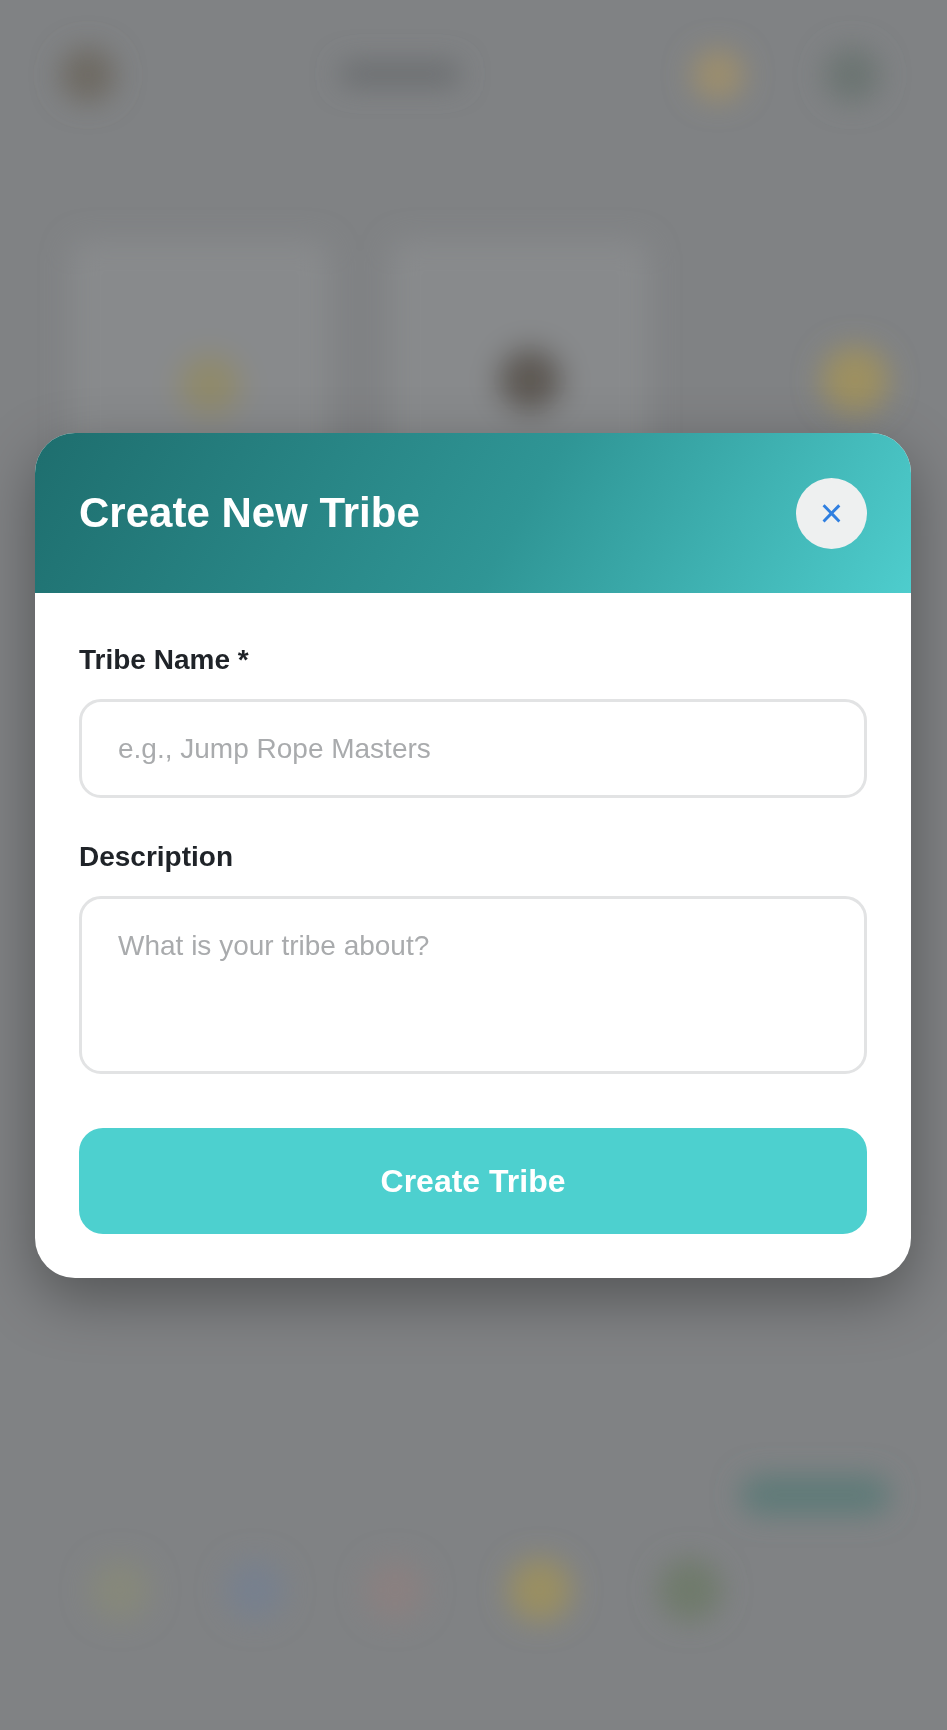 The height and width of the screenshot is (1730, 947). Describe the element at coordinates (473, 1181) in the screenshot. I see `create-button: Create Tribe` at that location.